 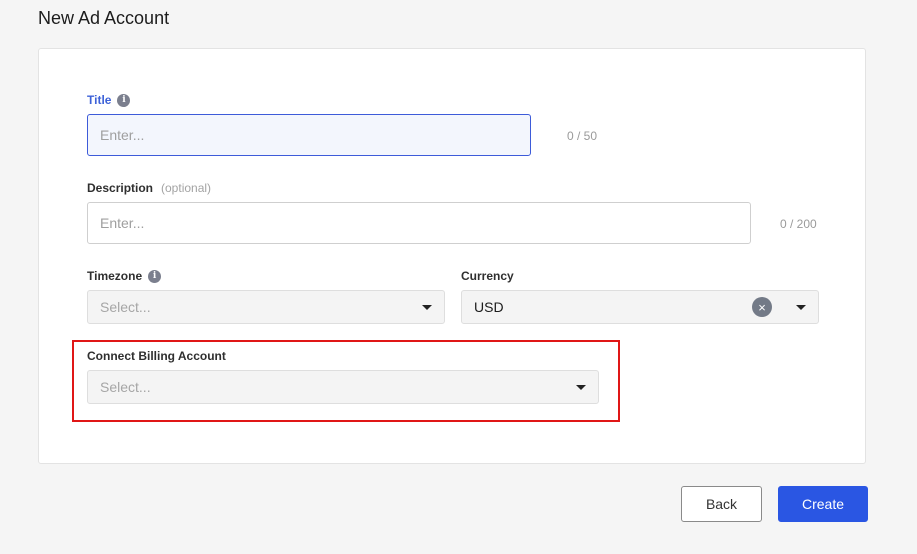 I want to click on currency-select: USD ×, so click(x=640, y=307).